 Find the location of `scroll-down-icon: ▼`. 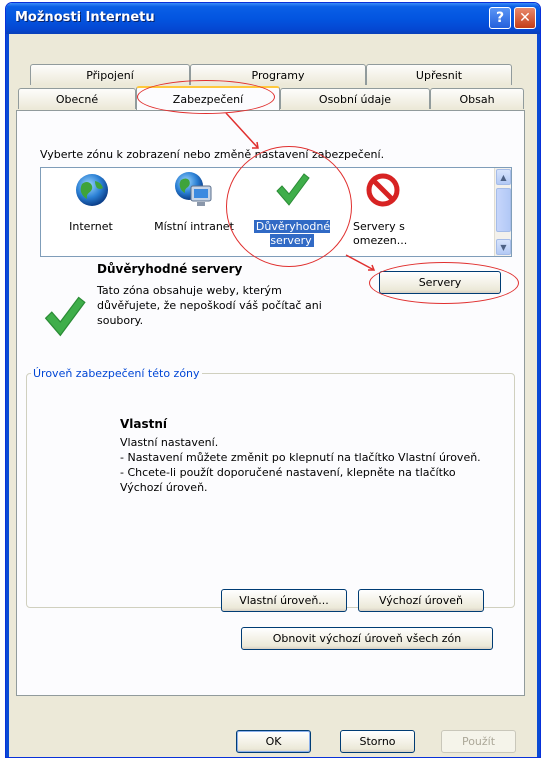

scroll-down-icon: ▼ is located at coordinates (503, 247).